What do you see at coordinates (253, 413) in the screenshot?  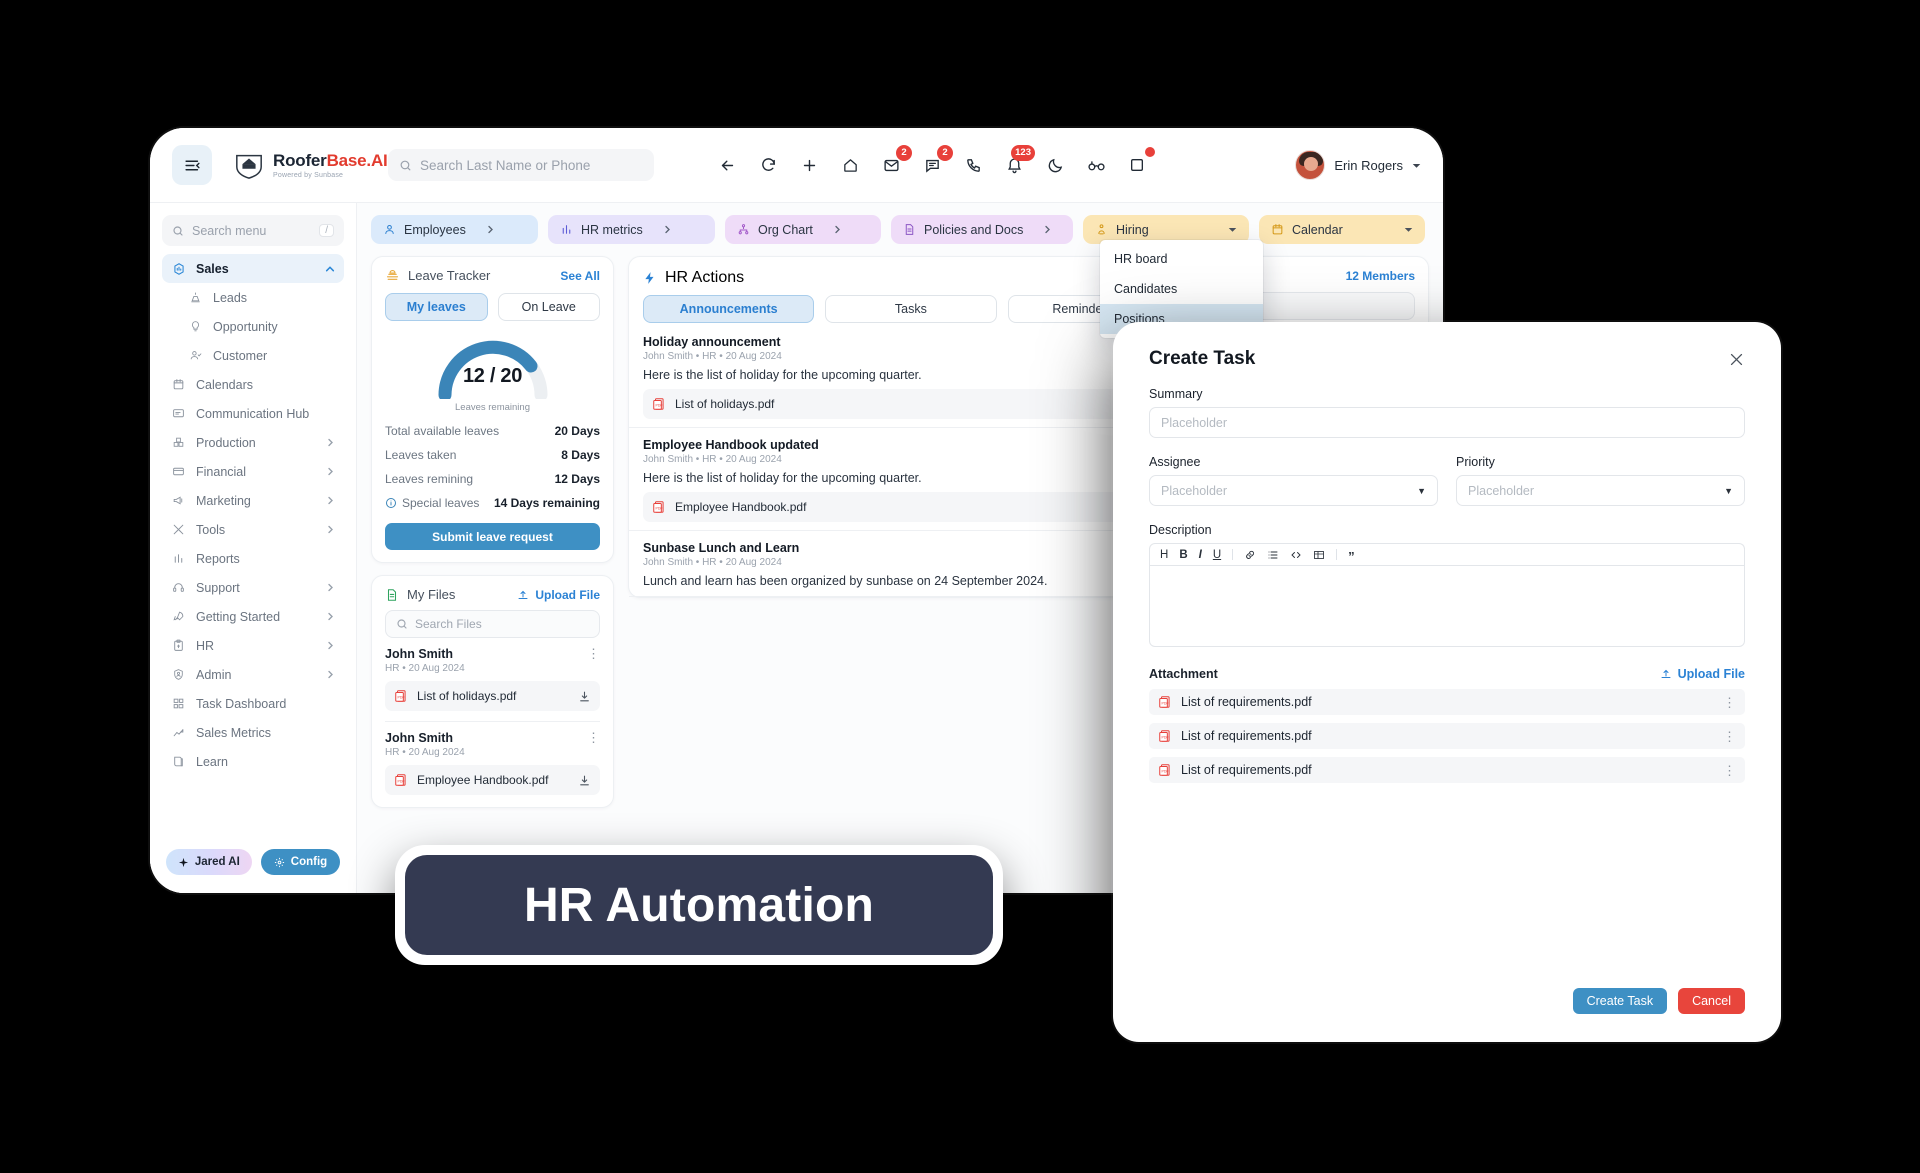 I see `sidebar-item-communication-hub: Communication Hub` at bounding box center [253, 413].